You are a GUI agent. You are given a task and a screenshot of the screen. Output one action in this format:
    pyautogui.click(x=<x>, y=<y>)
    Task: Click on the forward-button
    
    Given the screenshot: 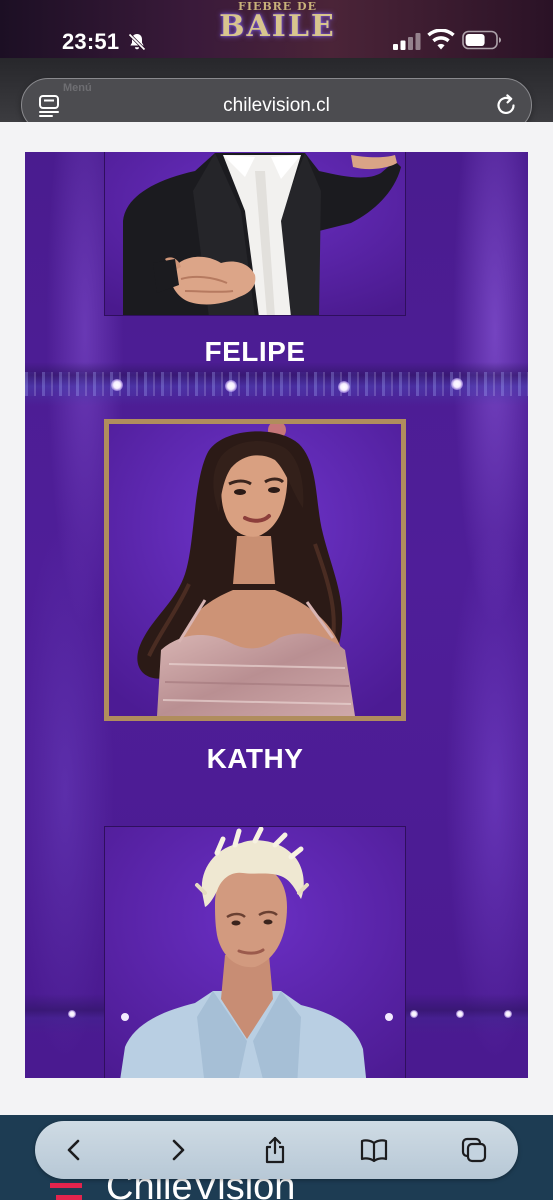 What is the action you would take?
    pyautogui.click(x=177, y=1150)
    